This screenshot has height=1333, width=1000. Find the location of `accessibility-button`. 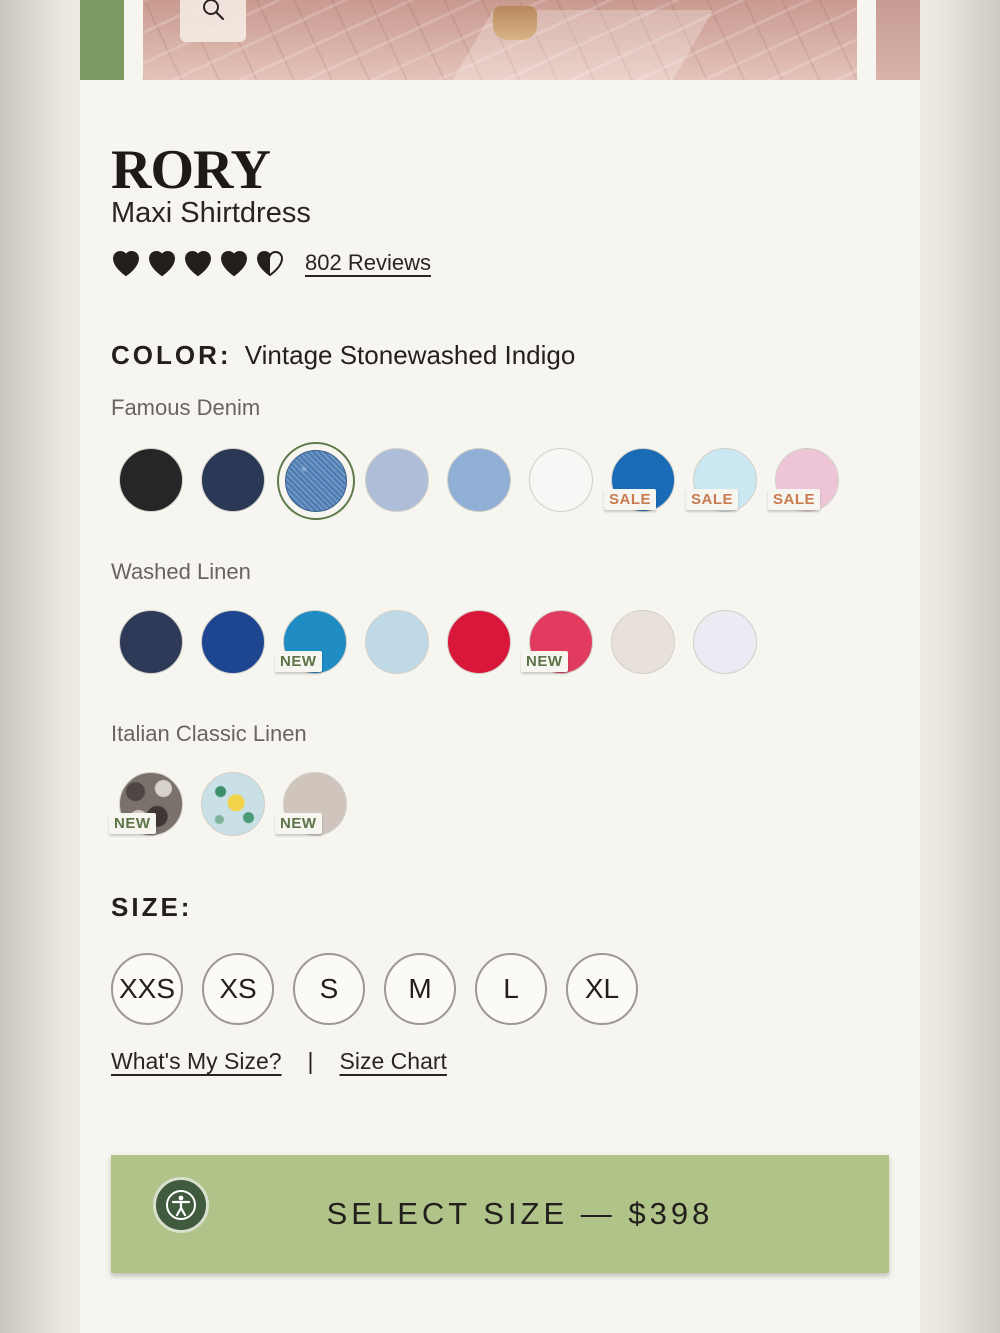

accessibility-button is located at coordinates (181, 1205).